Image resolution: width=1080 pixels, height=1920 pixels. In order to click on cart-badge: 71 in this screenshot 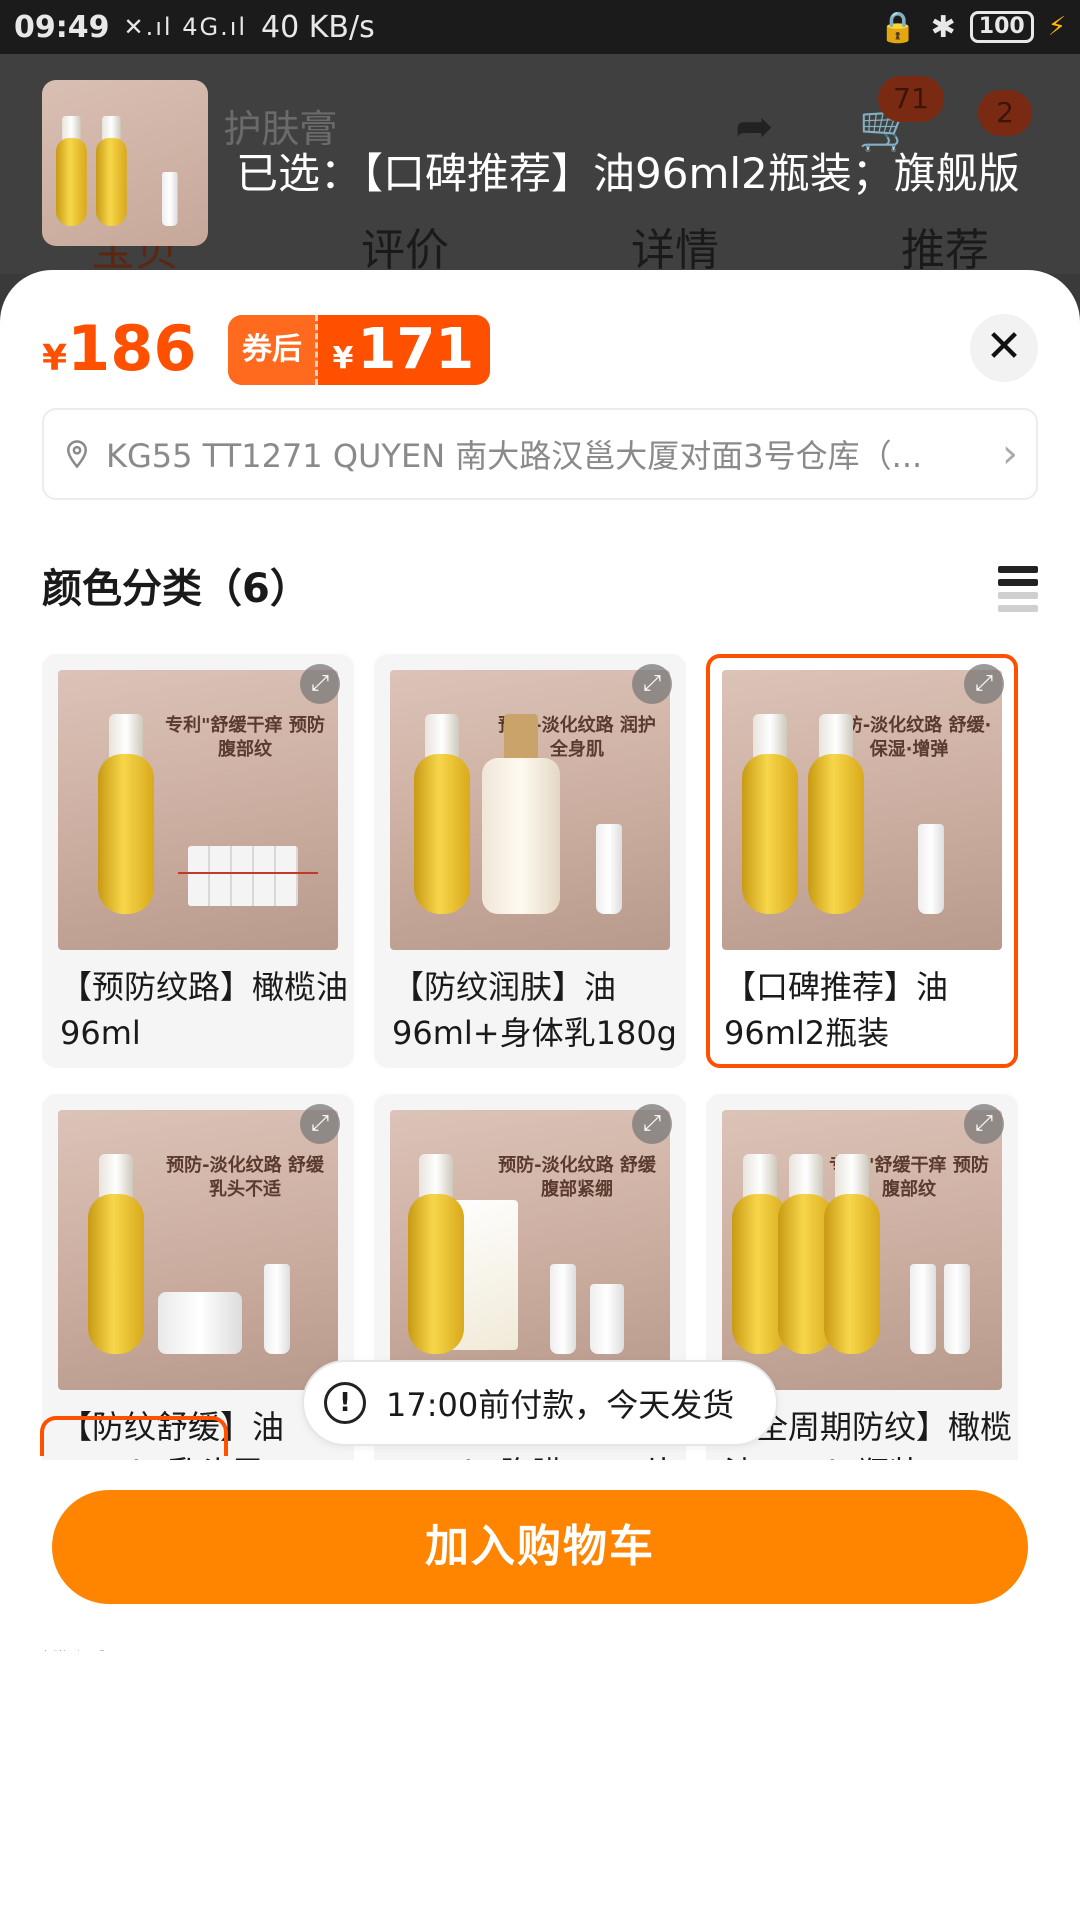, I will do `click(911, 99)`.